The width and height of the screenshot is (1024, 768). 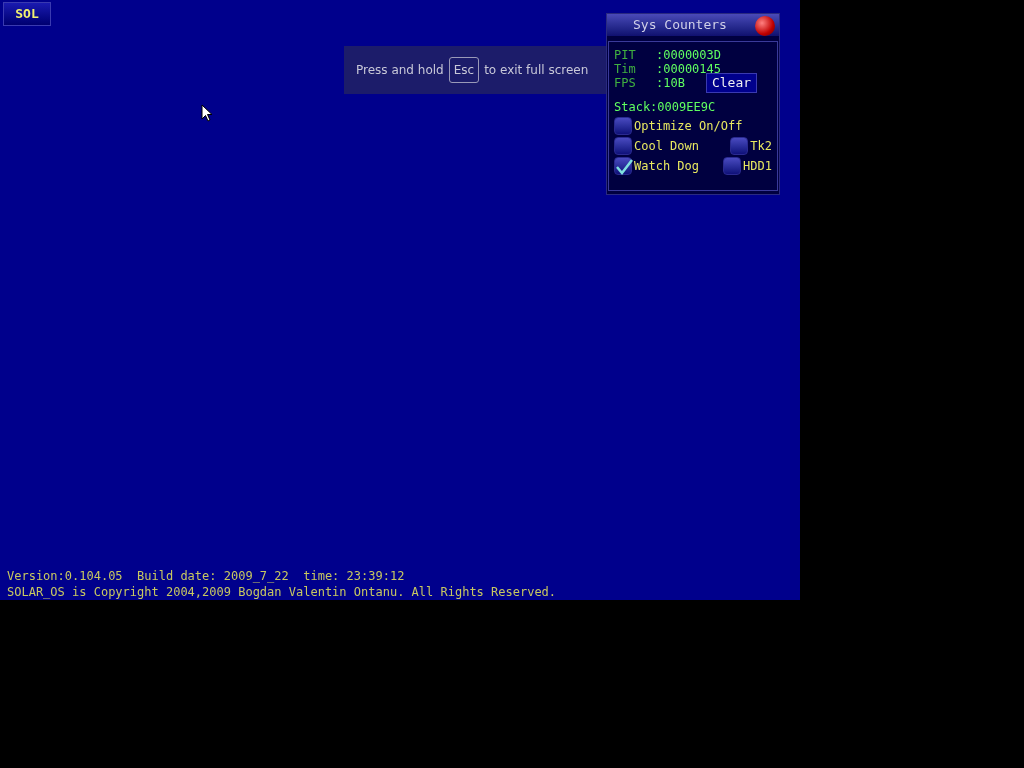 What do you see at coordinates (689, 69) in the screenshot?
I see `counter-value: :00000145` at bounding box center [689, 69].